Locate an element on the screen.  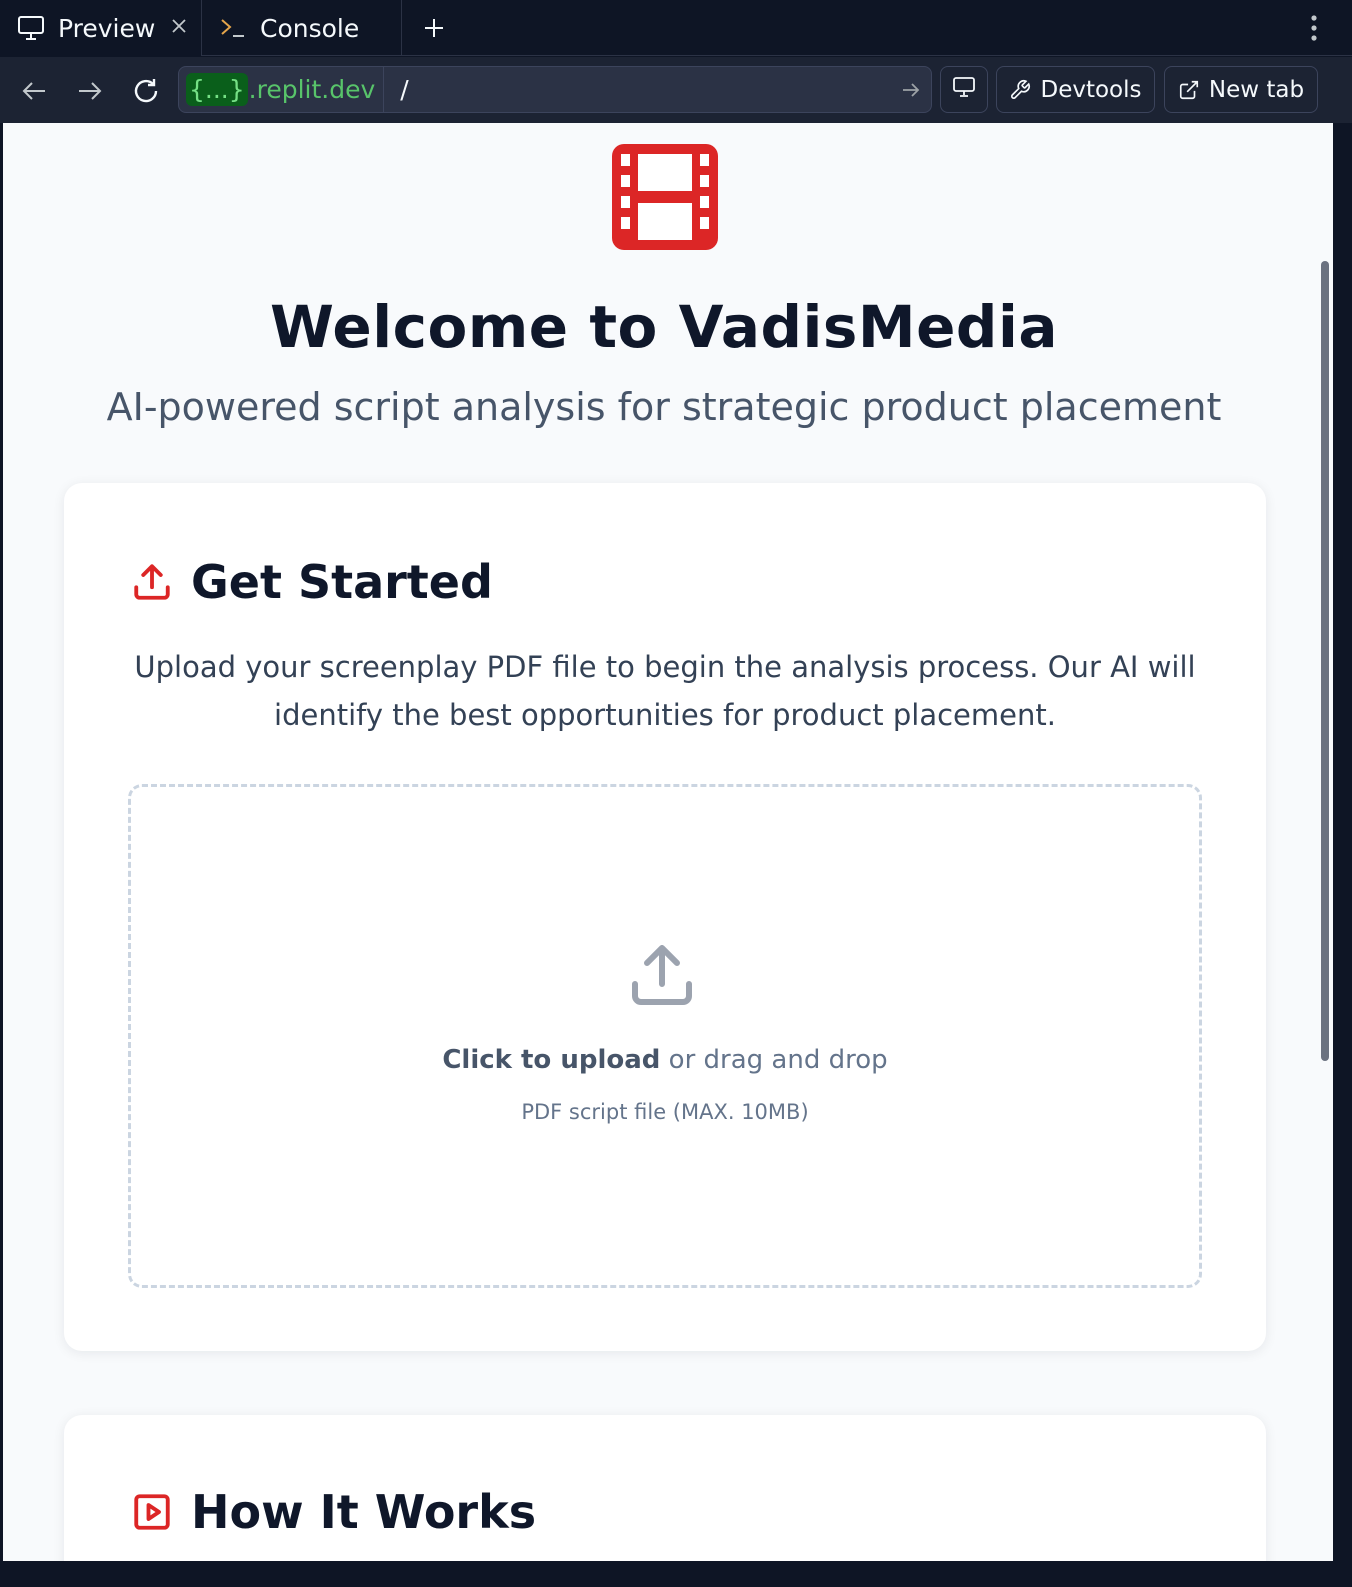
more-options-icon is located at coordinates (1314, 28).